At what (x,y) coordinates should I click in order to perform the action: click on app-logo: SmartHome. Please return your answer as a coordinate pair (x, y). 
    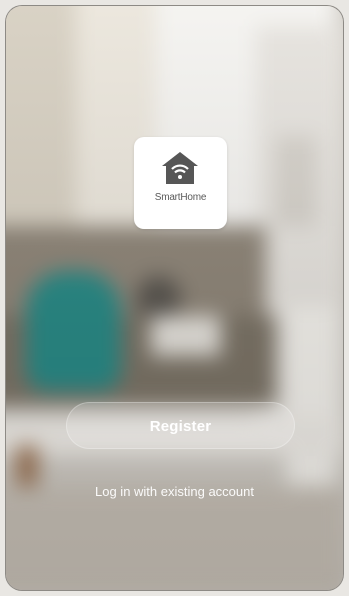
    Looking at the image, I should click on (180, 183).